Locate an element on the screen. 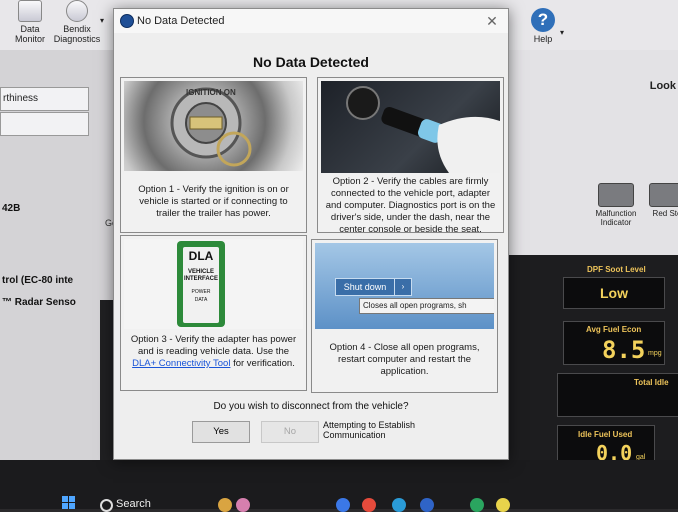  close-button: ✕ is located at coordinates (492, 21).